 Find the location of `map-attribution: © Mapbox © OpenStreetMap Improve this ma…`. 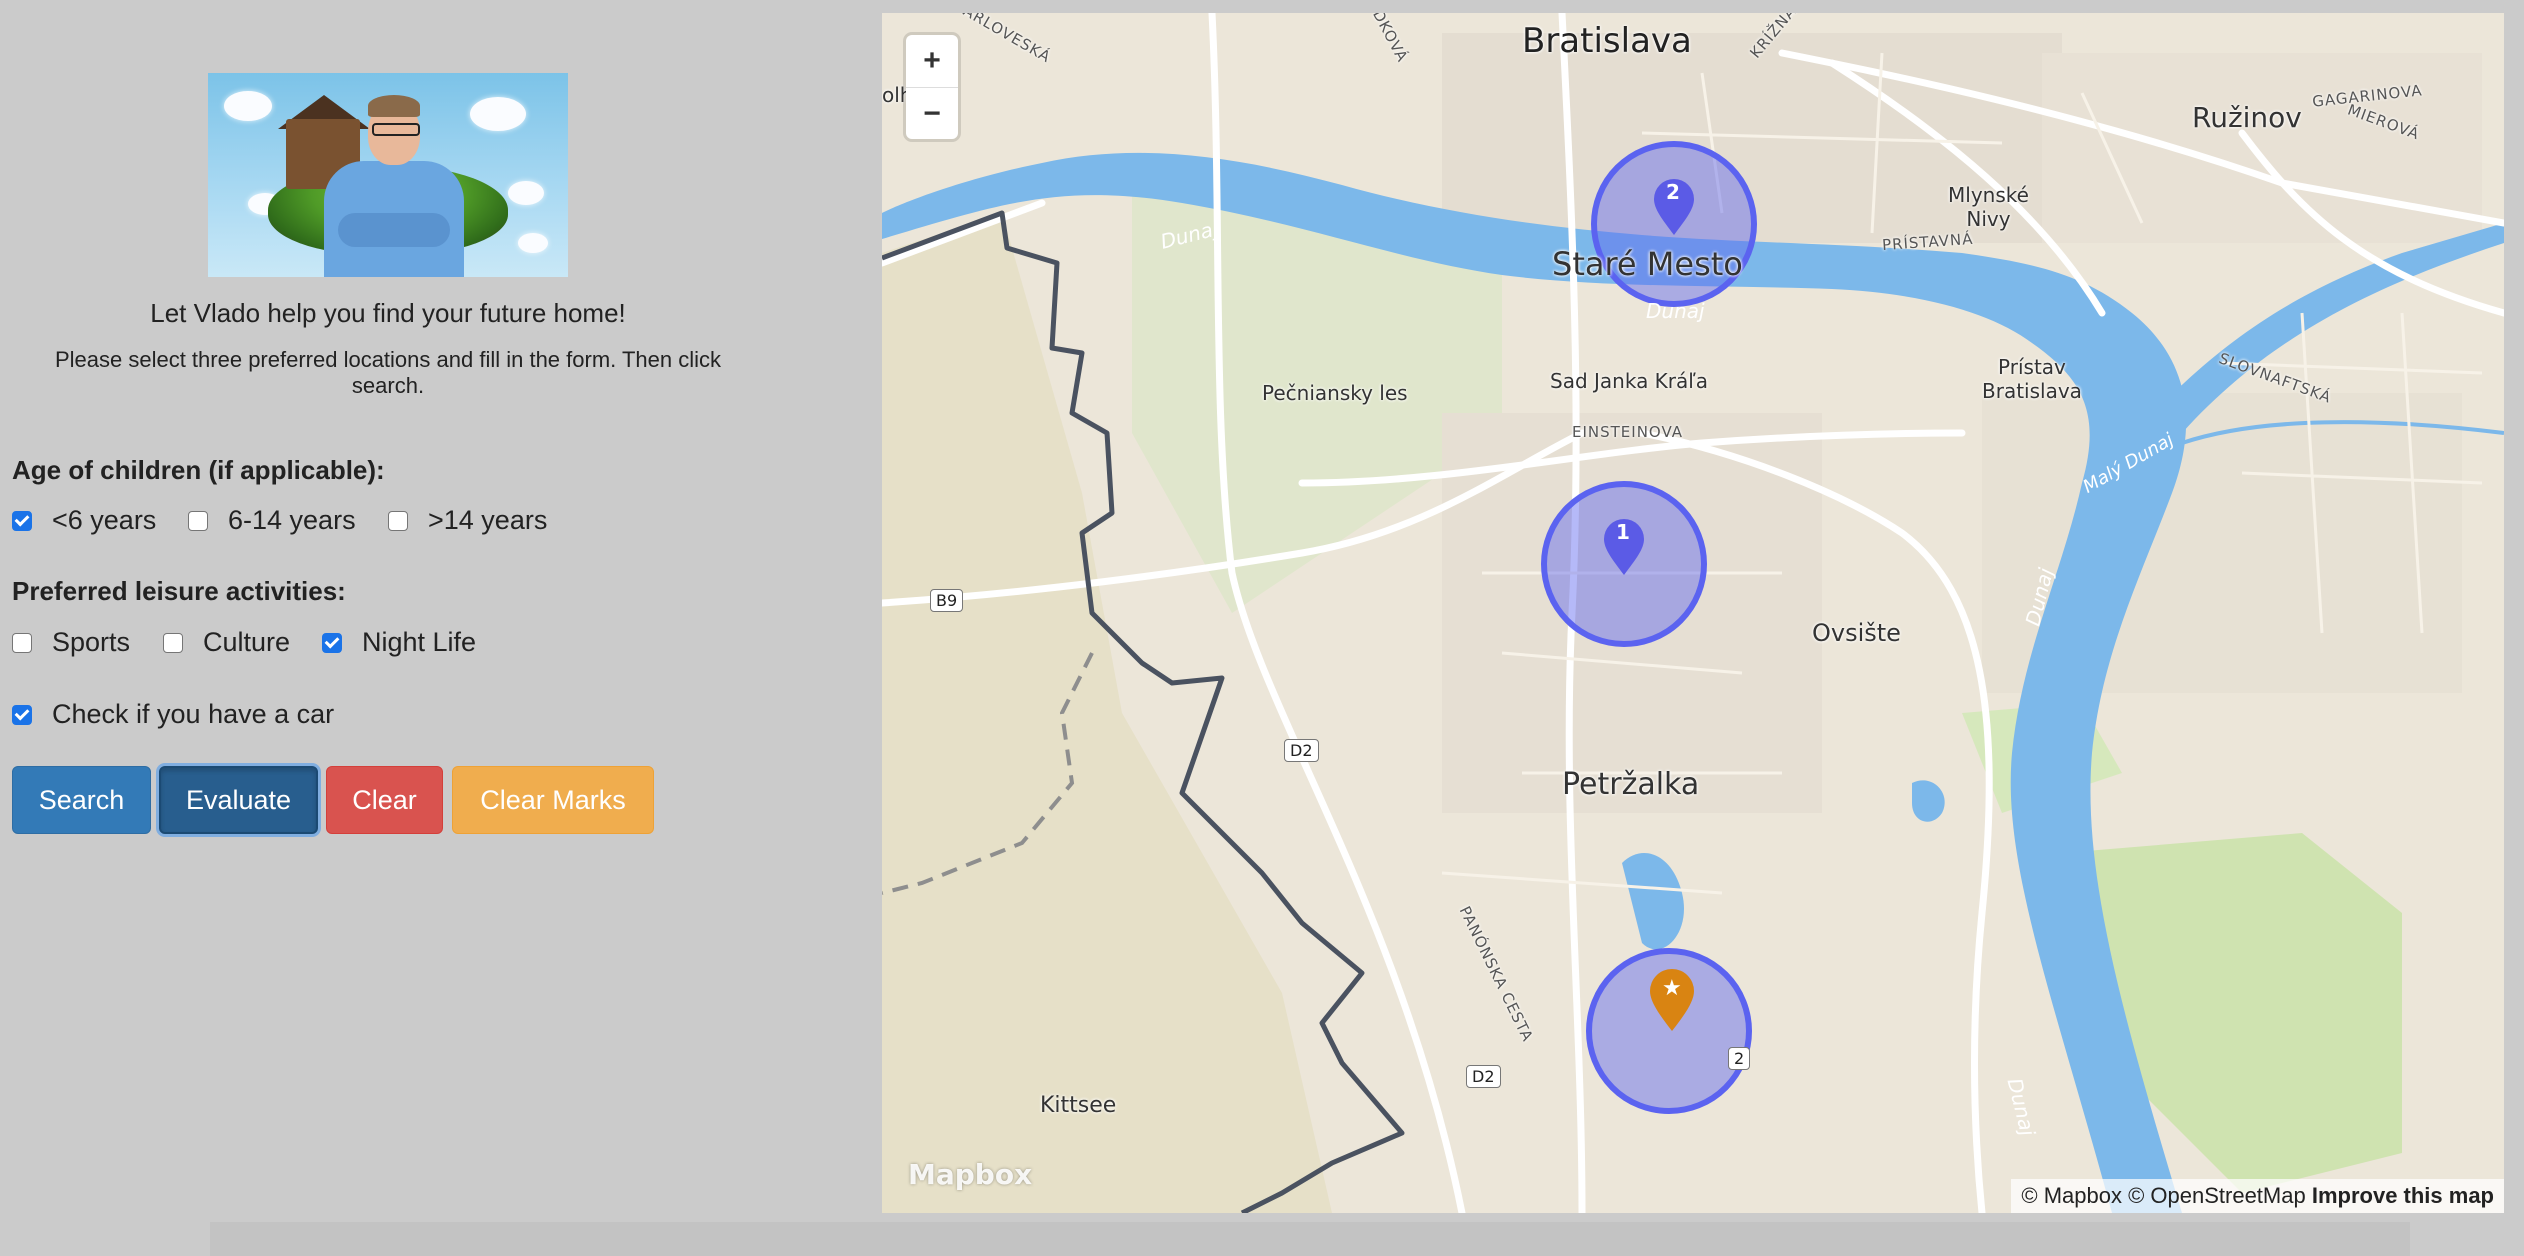

map-attribution: © Mapbox © OpenStreetMap Improve this ma… is located at coordinates (2257, 1196).